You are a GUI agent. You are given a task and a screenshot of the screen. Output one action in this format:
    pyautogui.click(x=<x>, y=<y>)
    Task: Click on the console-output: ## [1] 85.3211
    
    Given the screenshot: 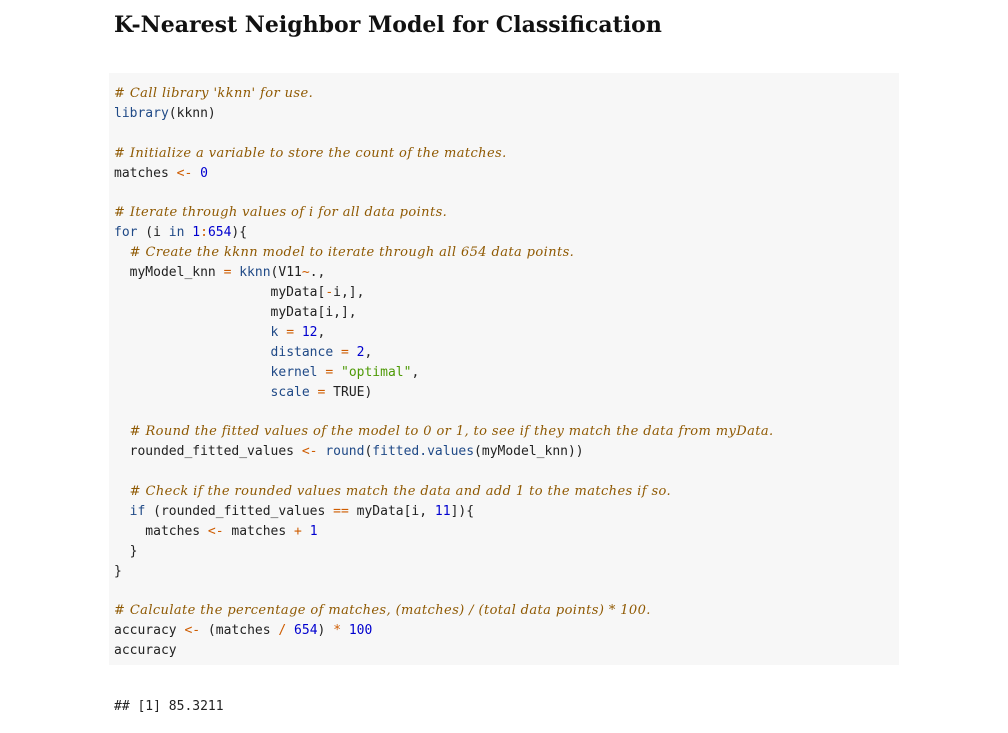 What is the action you would take?
    pyautogui.click(x=169, y=706)
    